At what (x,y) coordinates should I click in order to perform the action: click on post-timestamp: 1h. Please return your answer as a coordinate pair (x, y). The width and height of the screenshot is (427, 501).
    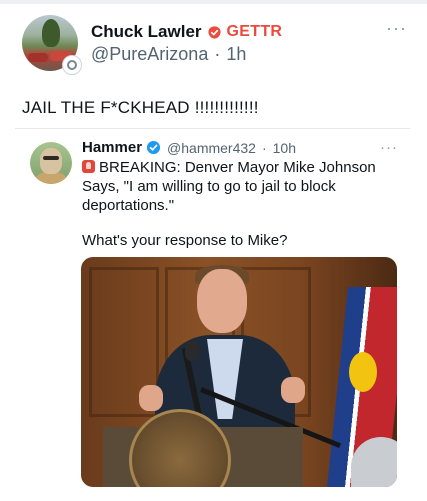
    Looking at the image, I should click on (236, 54).